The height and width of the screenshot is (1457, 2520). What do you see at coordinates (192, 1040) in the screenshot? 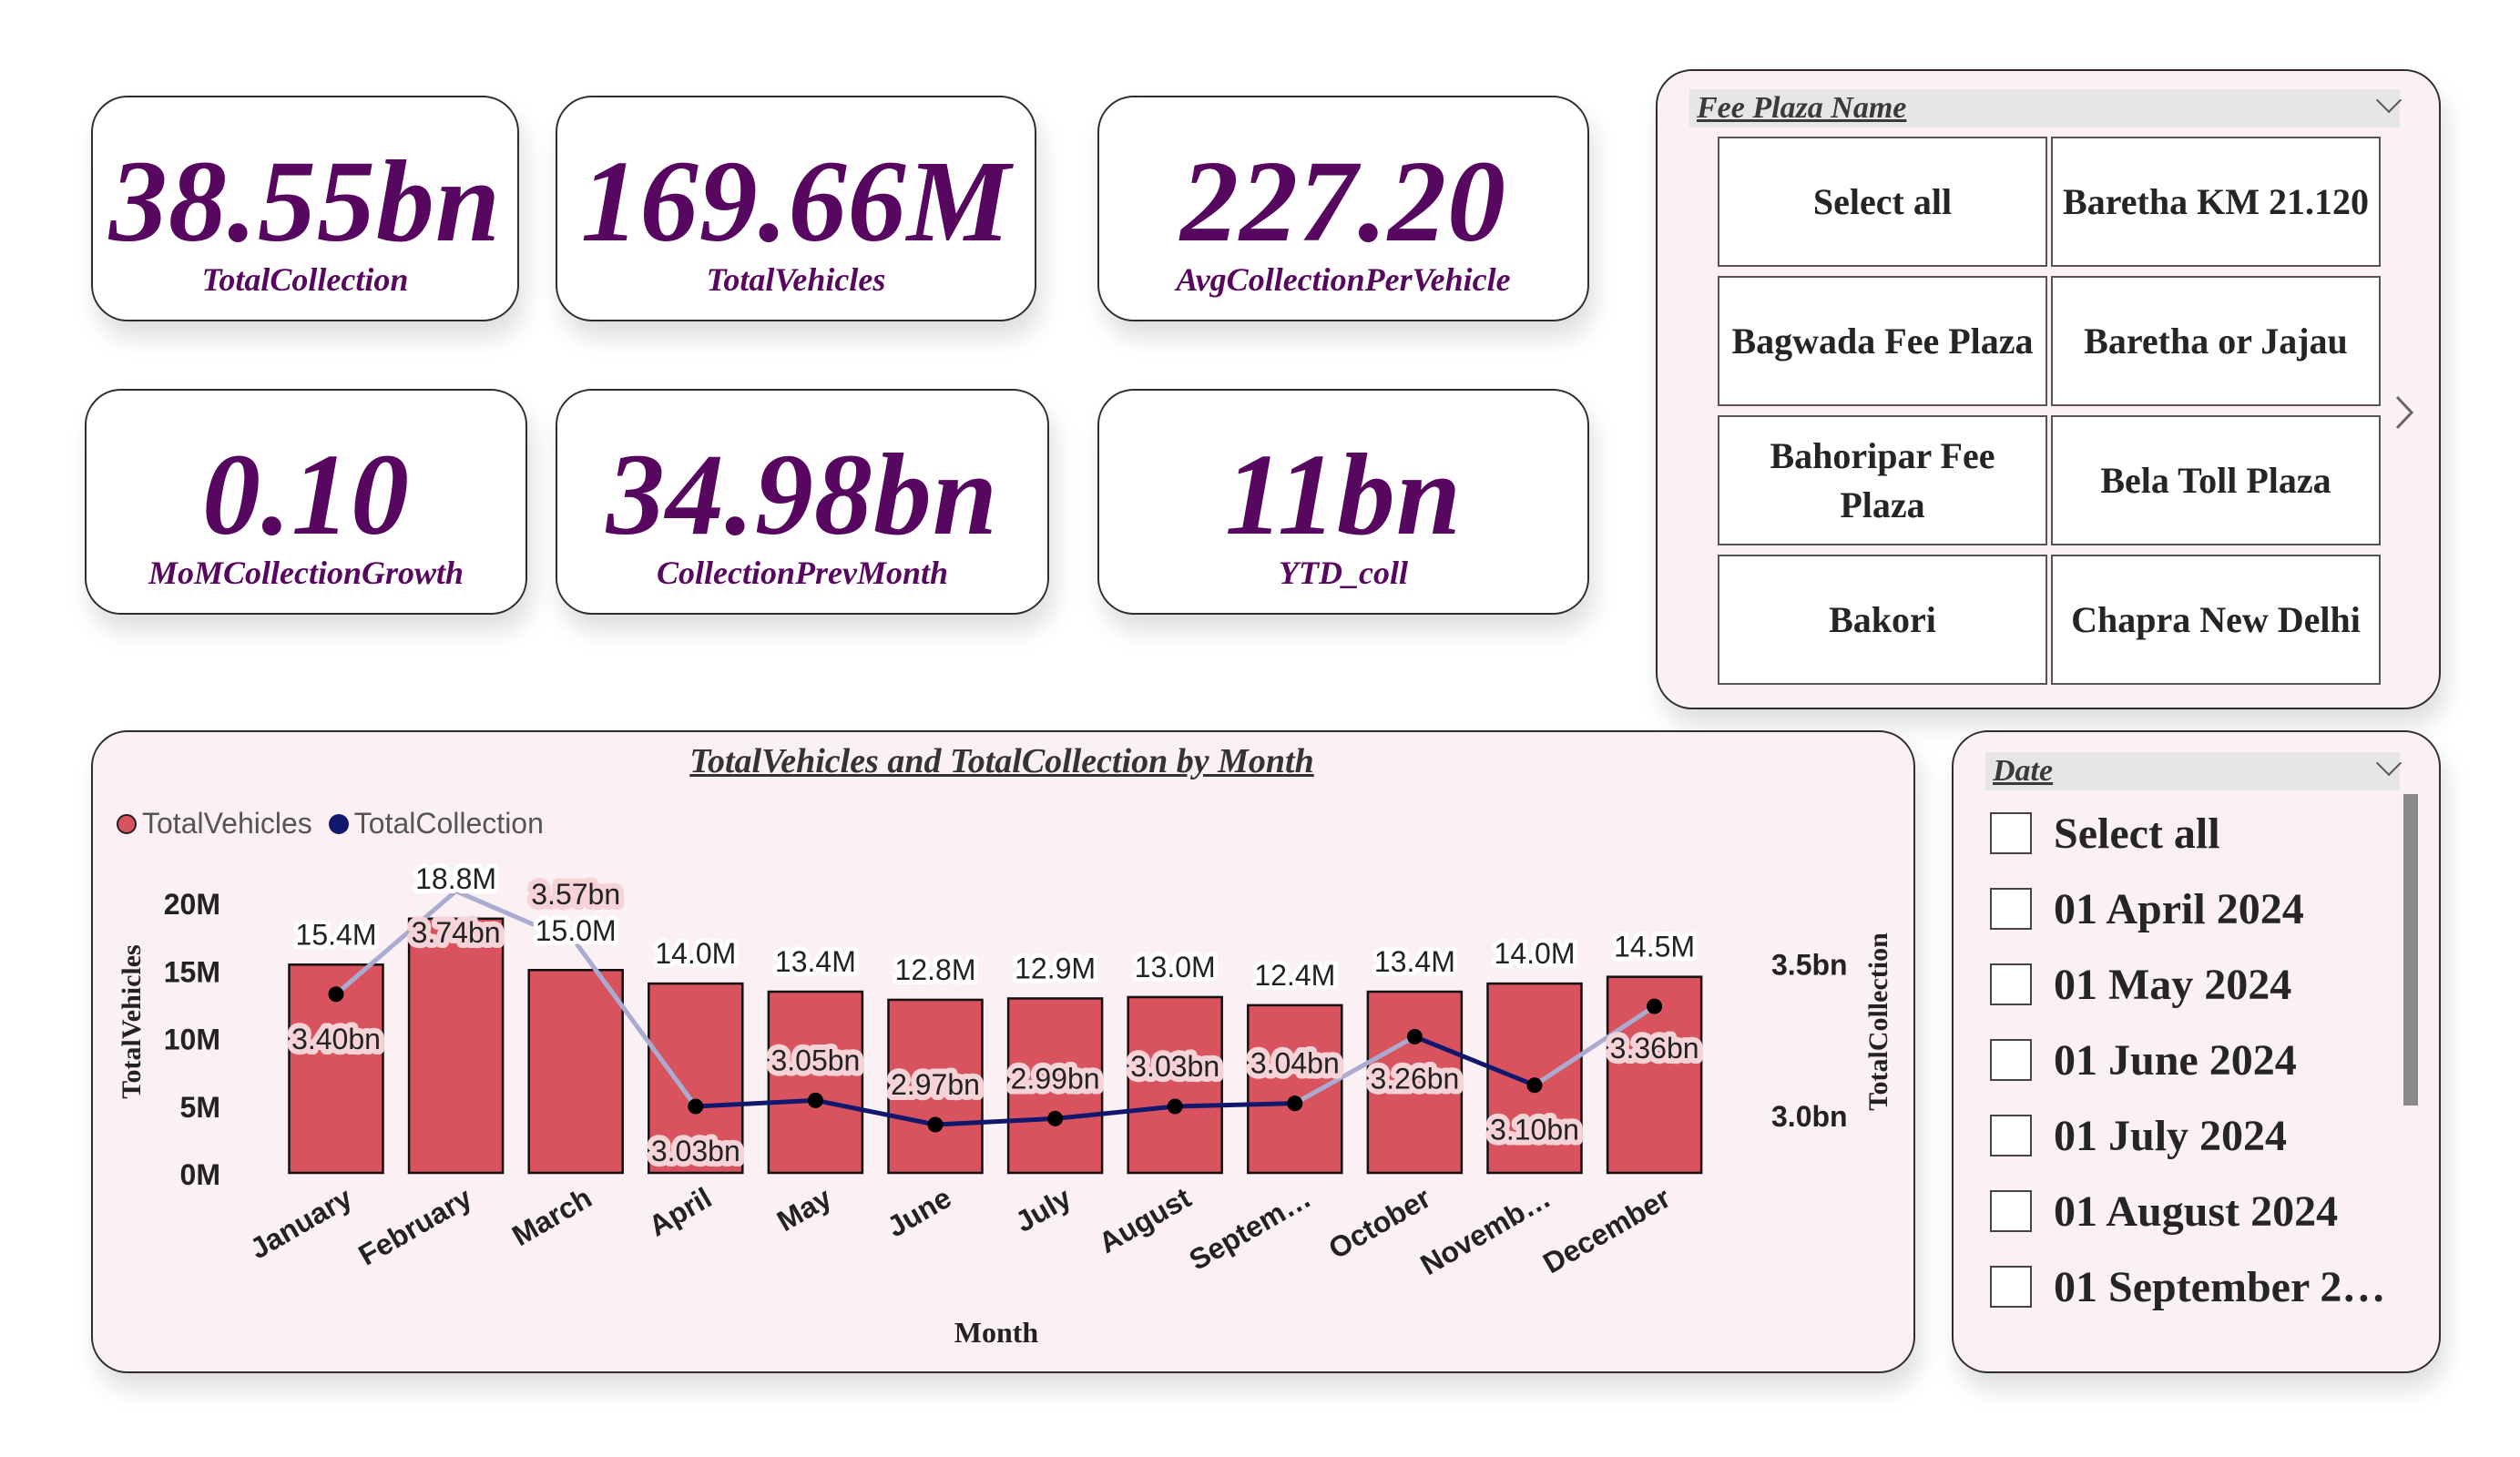
I see `y-axis-tick-label: 10M` at bounding box center [192, 1040].